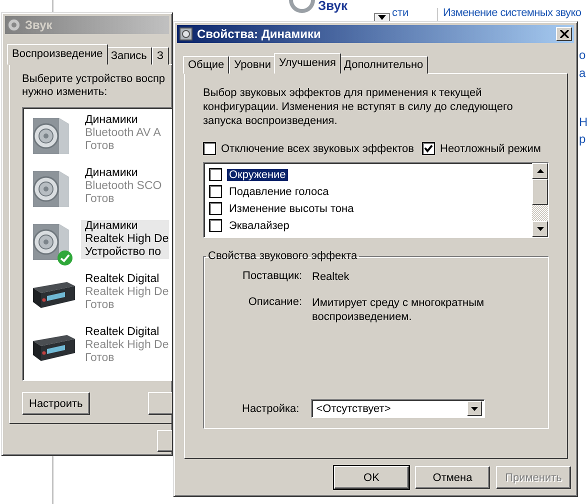 The height and width of the screenshot is (504, 587). What do you see at coordinates (582, 139) in the screenshot?
I see `link-fragment: р` at bounding box center [582, 139].